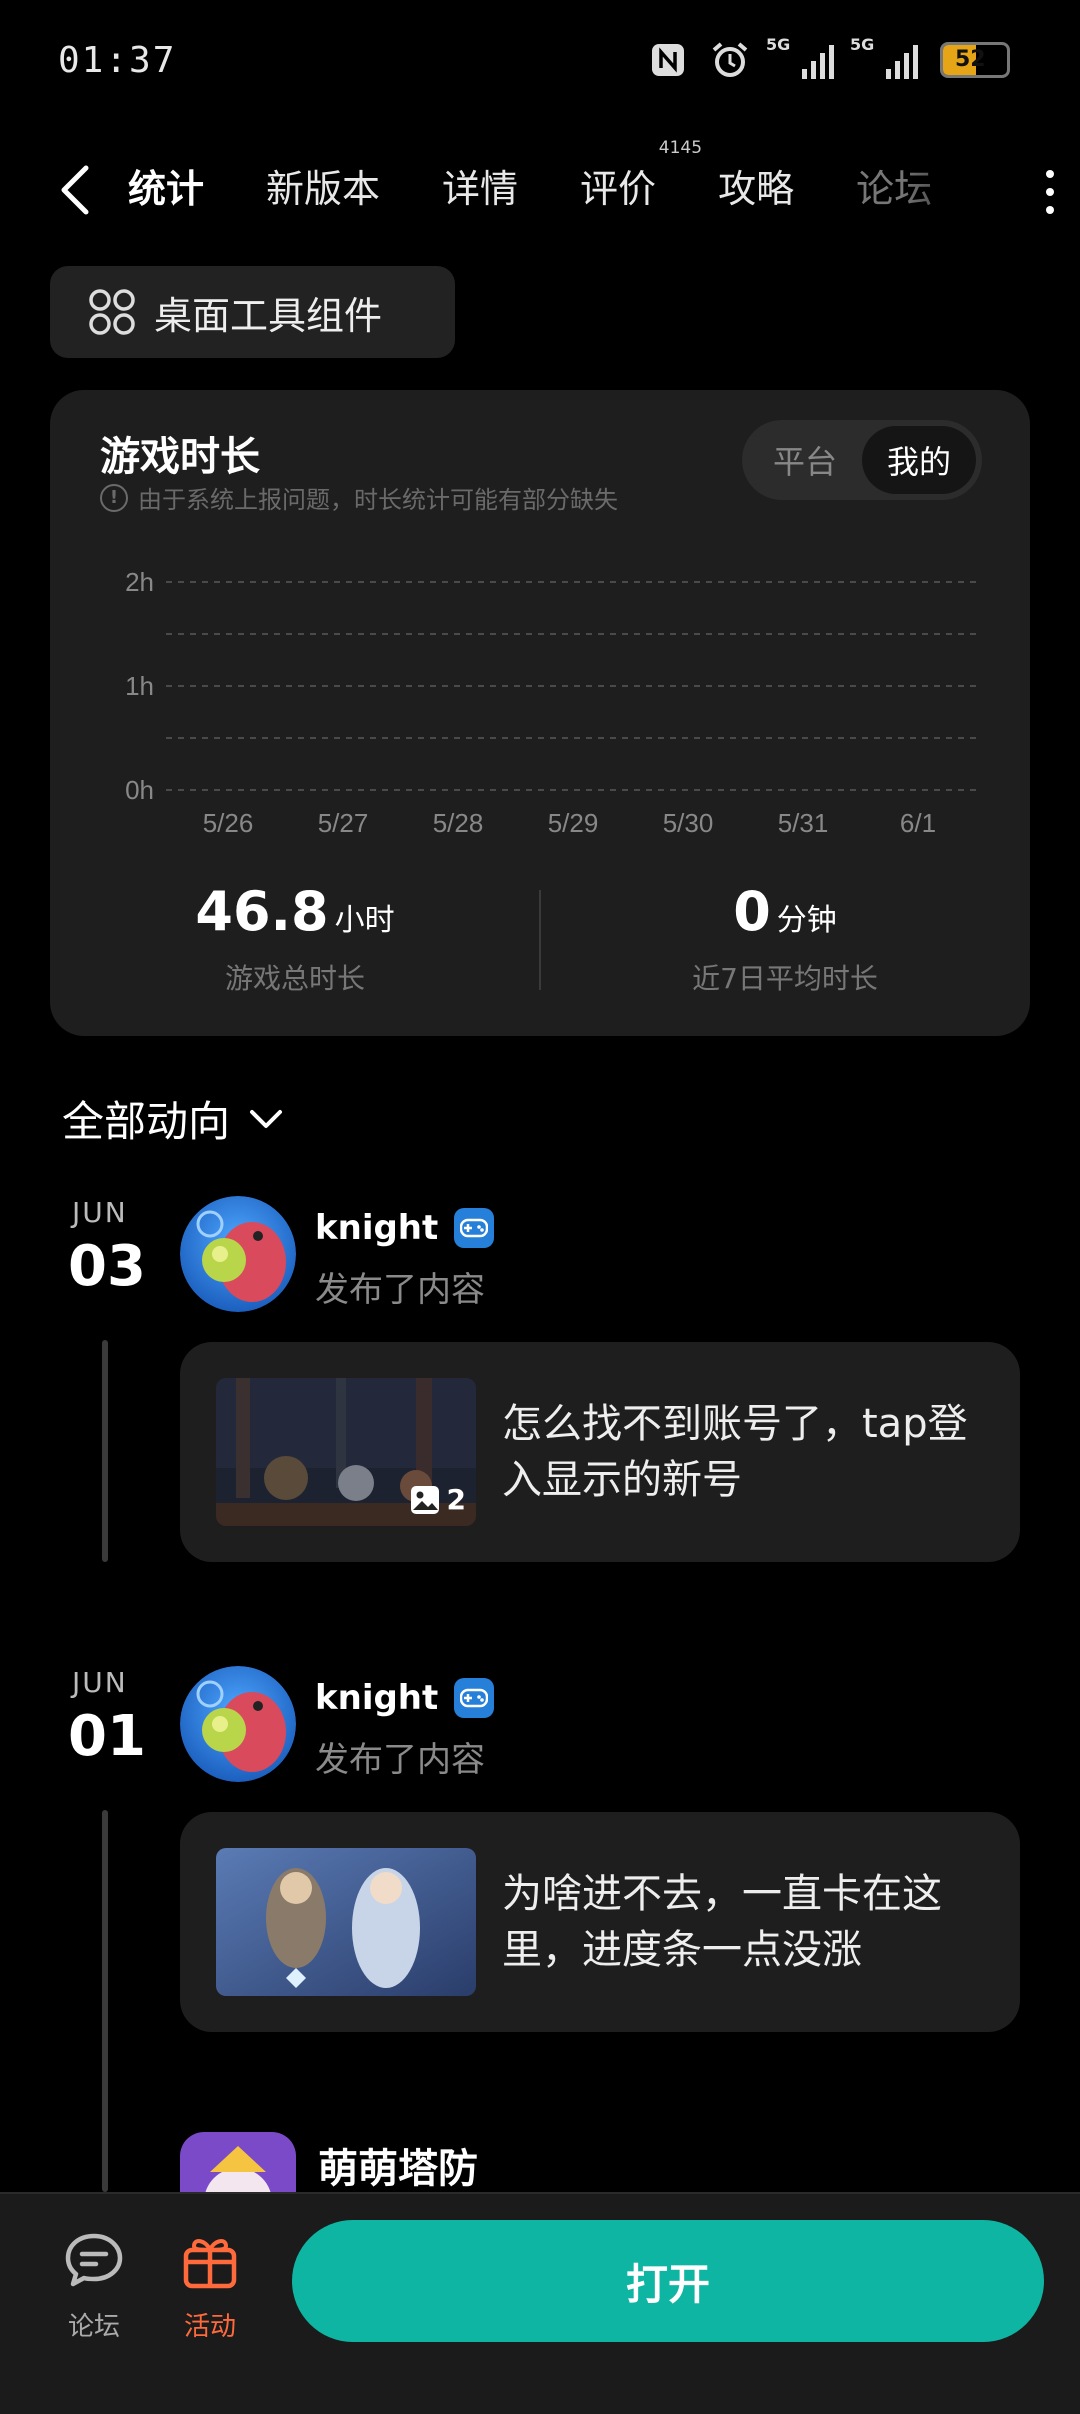 The image size is (1080, 2414). I want to click on x-tick-label: 5/29, so click(573, 823).